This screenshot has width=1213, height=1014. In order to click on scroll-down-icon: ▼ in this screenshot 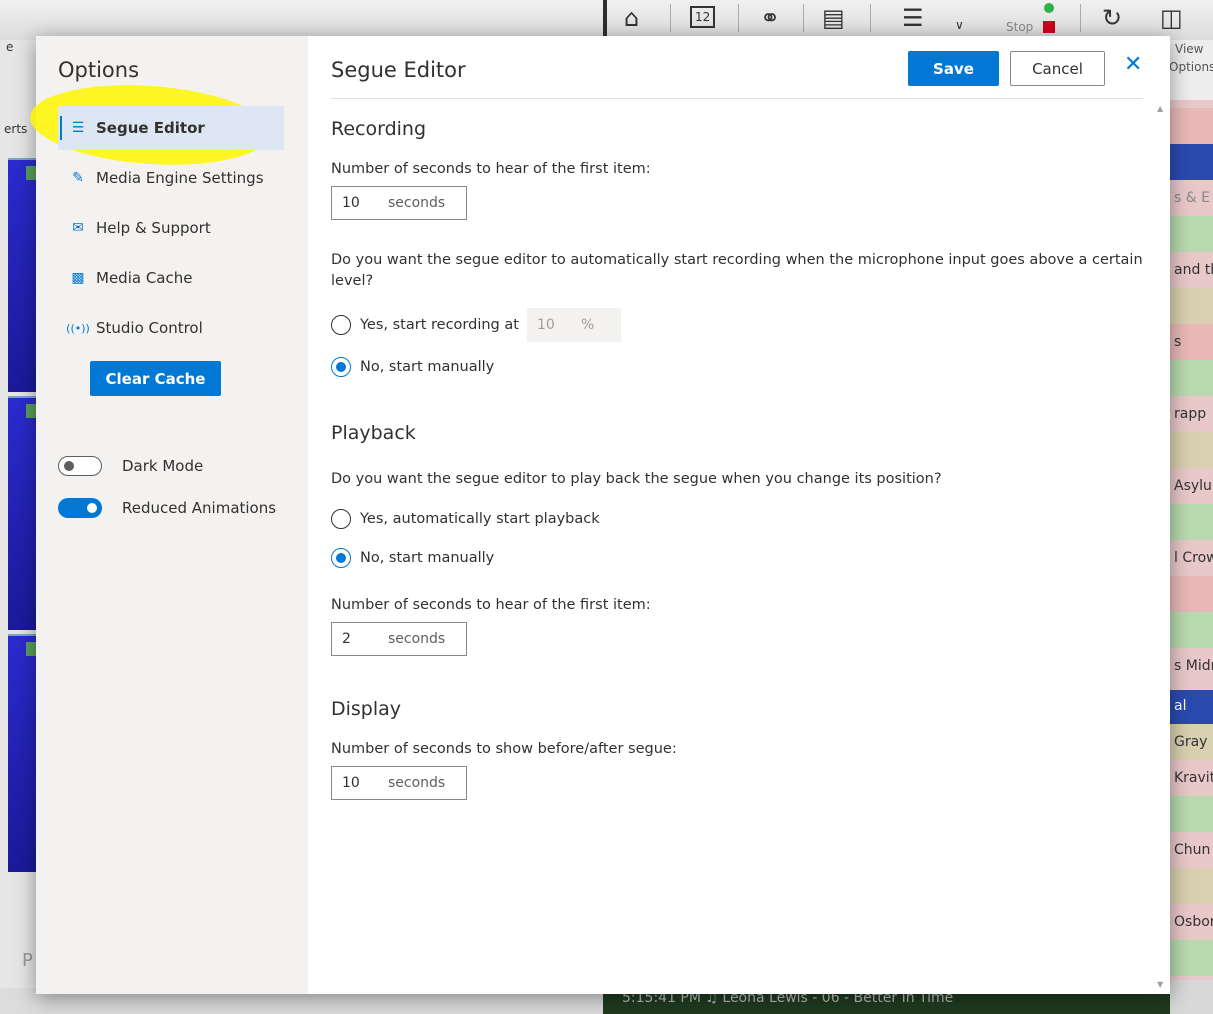, I will do `click(1160, 984)`.